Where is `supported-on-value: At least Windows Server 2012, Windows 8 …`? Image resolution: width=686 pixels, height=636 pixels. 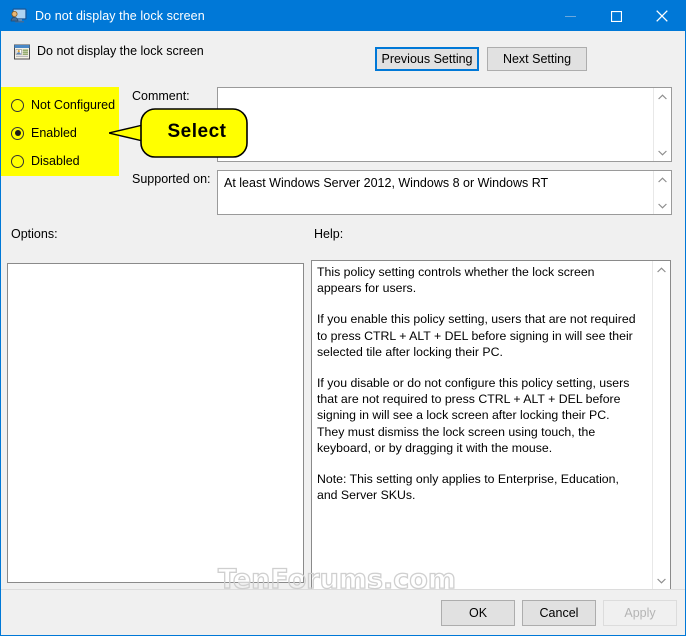 supported-on-value: At least Windows Server 2012, Windows 8 … is located at coordinates (386, 183).